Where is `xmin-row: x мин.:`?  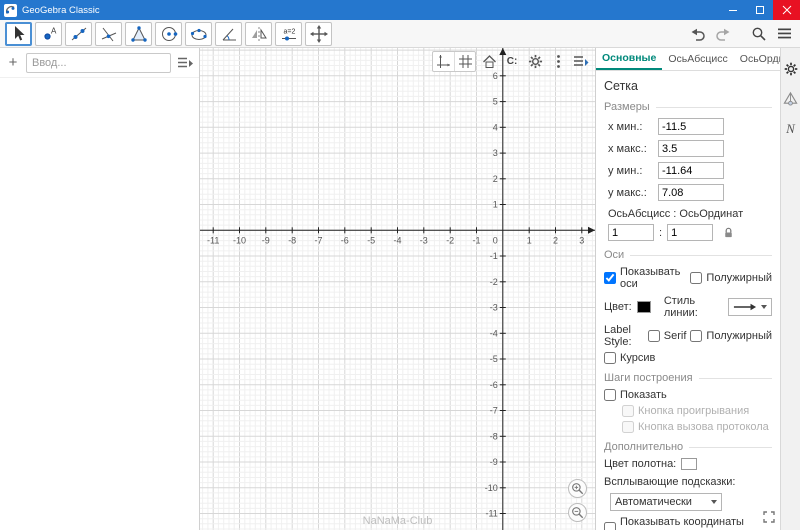 xmin-row: x мин.: is located at coordinates (690, 126).